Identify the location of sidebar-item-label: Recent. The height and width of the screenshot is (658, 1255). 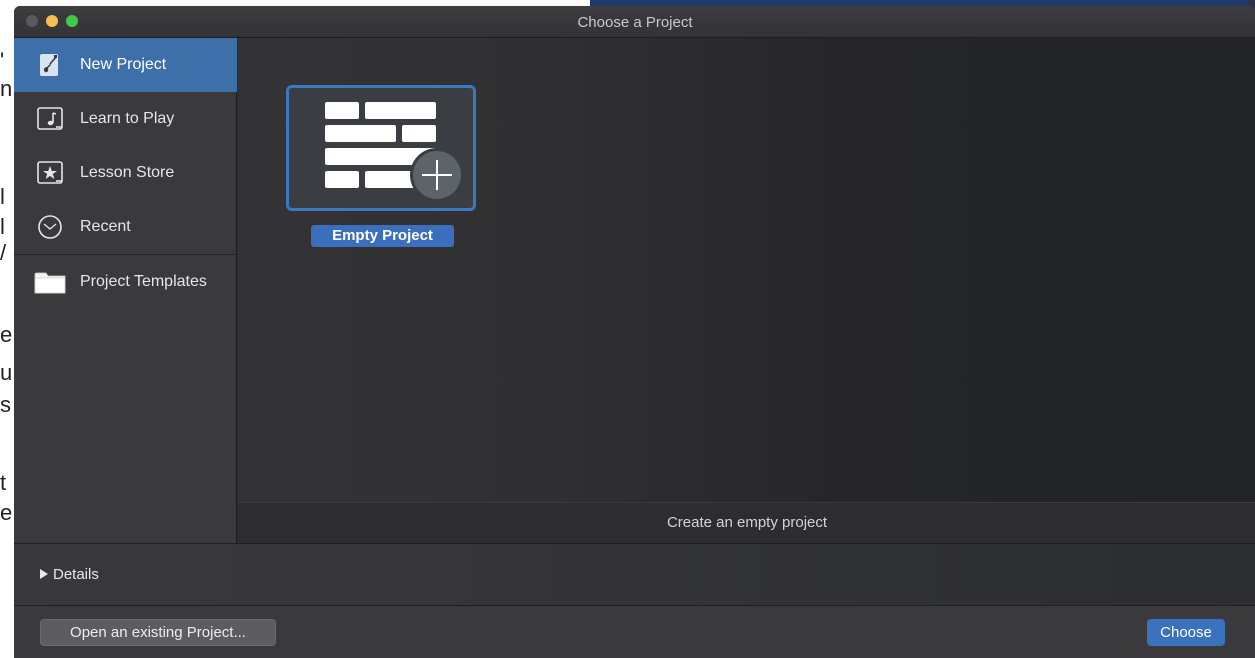
(105, 226).